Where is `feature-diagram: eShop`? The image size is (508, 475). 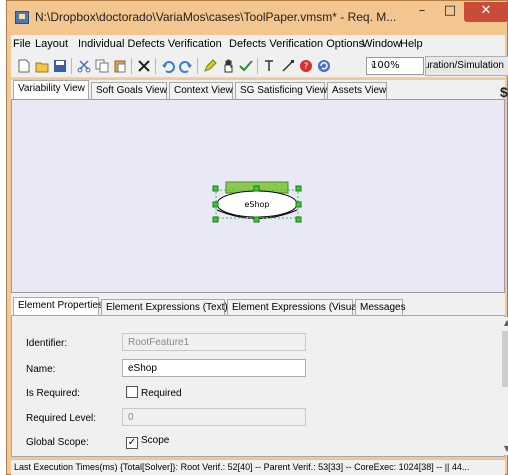
feature-diagram: eShop is located at coordinates (257, 202).